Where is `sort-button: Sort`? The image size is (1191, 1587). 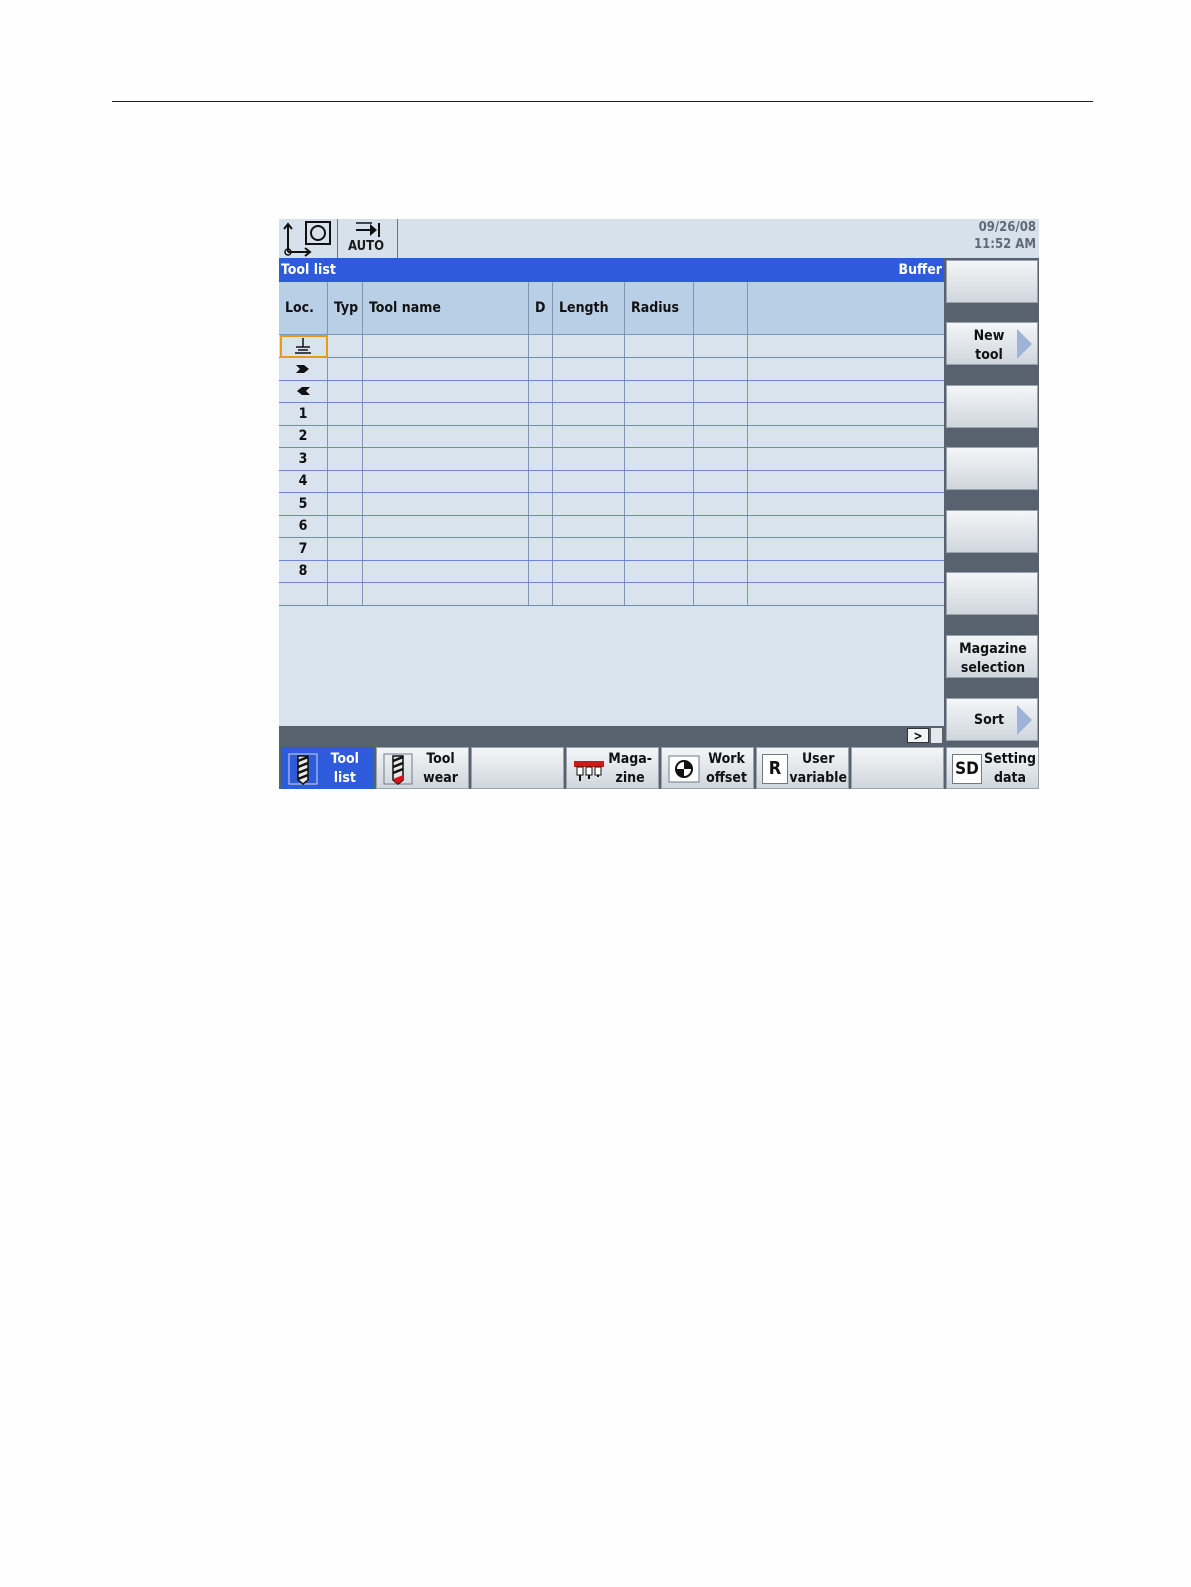 sort-button: Sort is located at coordinates (992, 719).